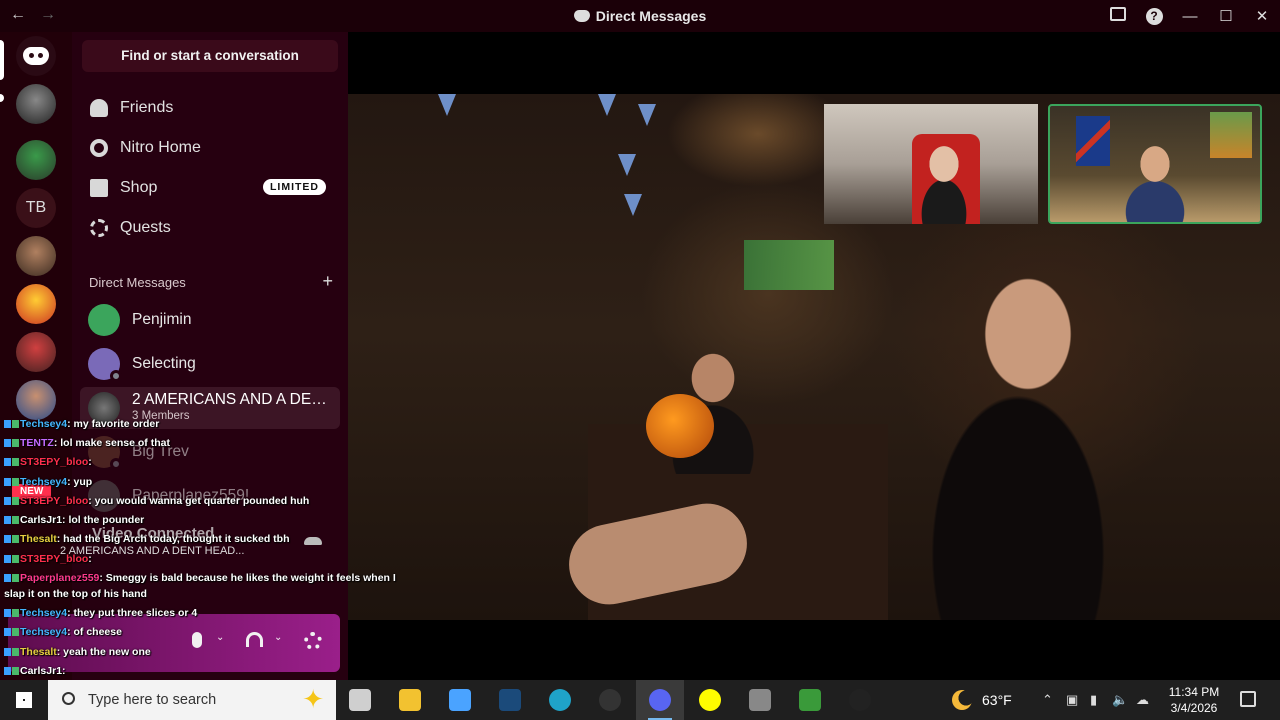 This screenshot has height=720, width=1280. What do you see at coordinates (210, 228) in the screenshot?
I see `nav-quests: Quests` at bounding box center [210, 228].